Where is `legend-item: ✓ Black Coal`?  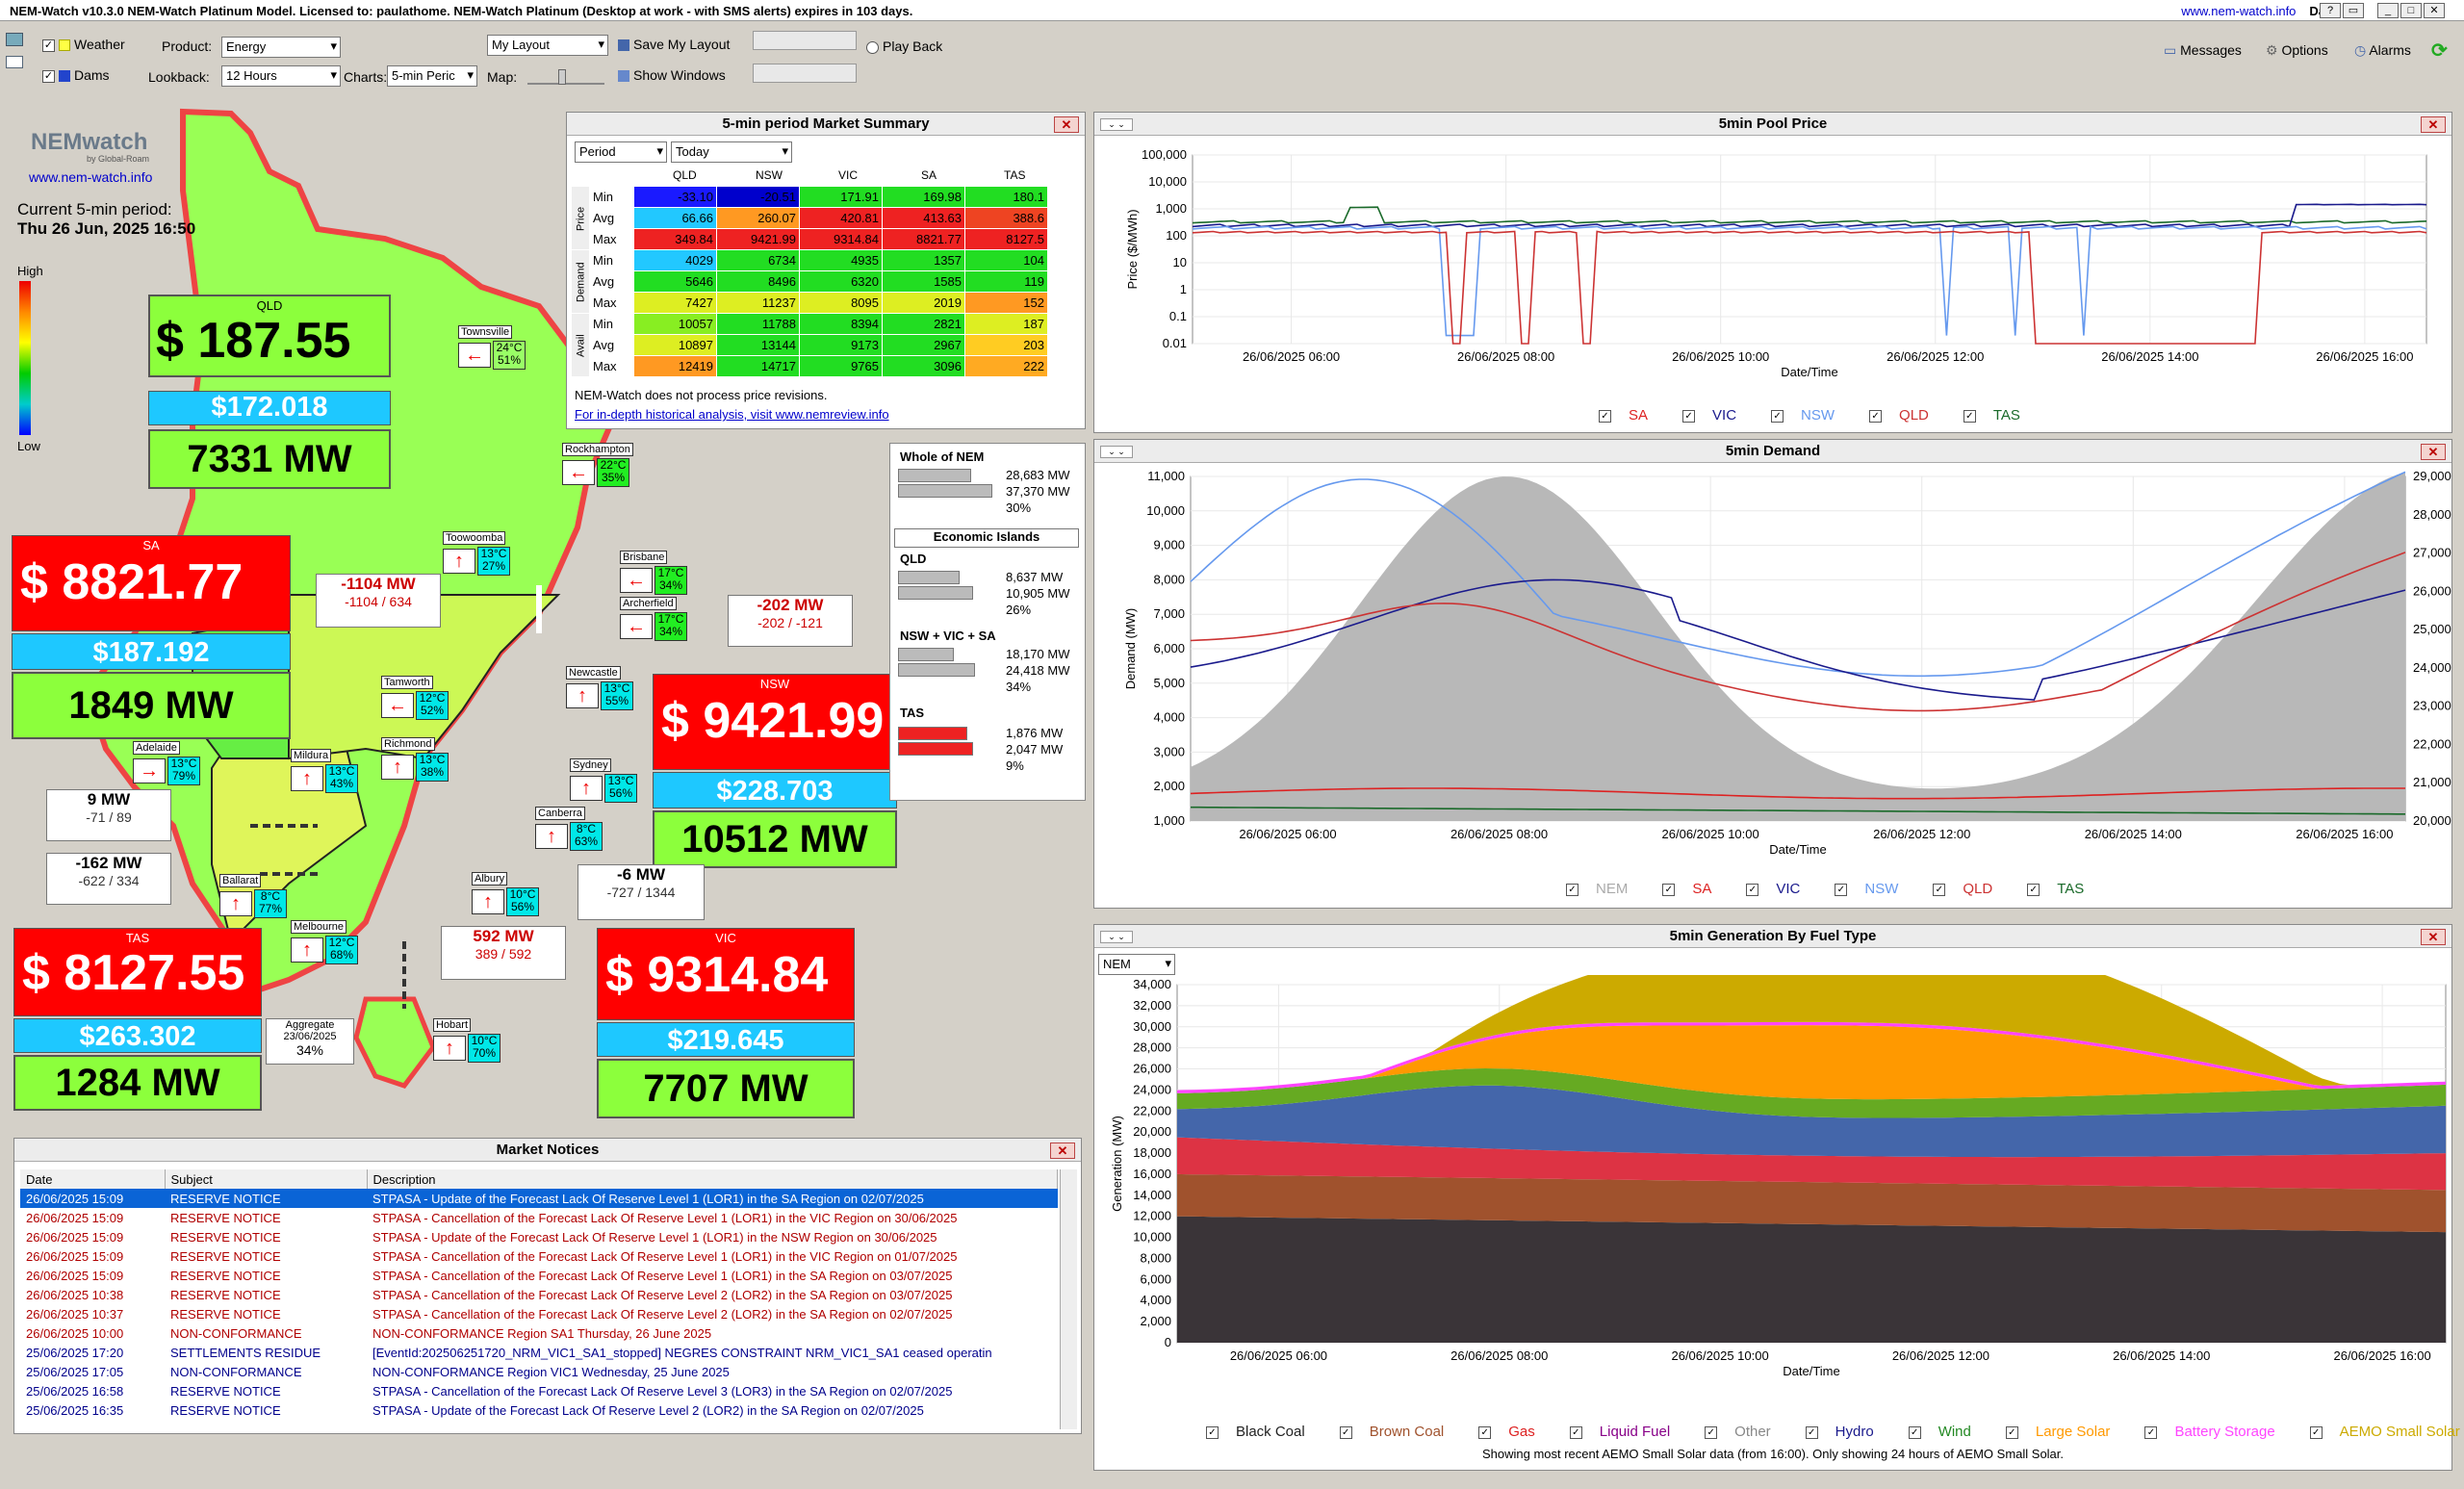 legend-item: ✓ Black Coal is located at coordinates (1264, 1432).